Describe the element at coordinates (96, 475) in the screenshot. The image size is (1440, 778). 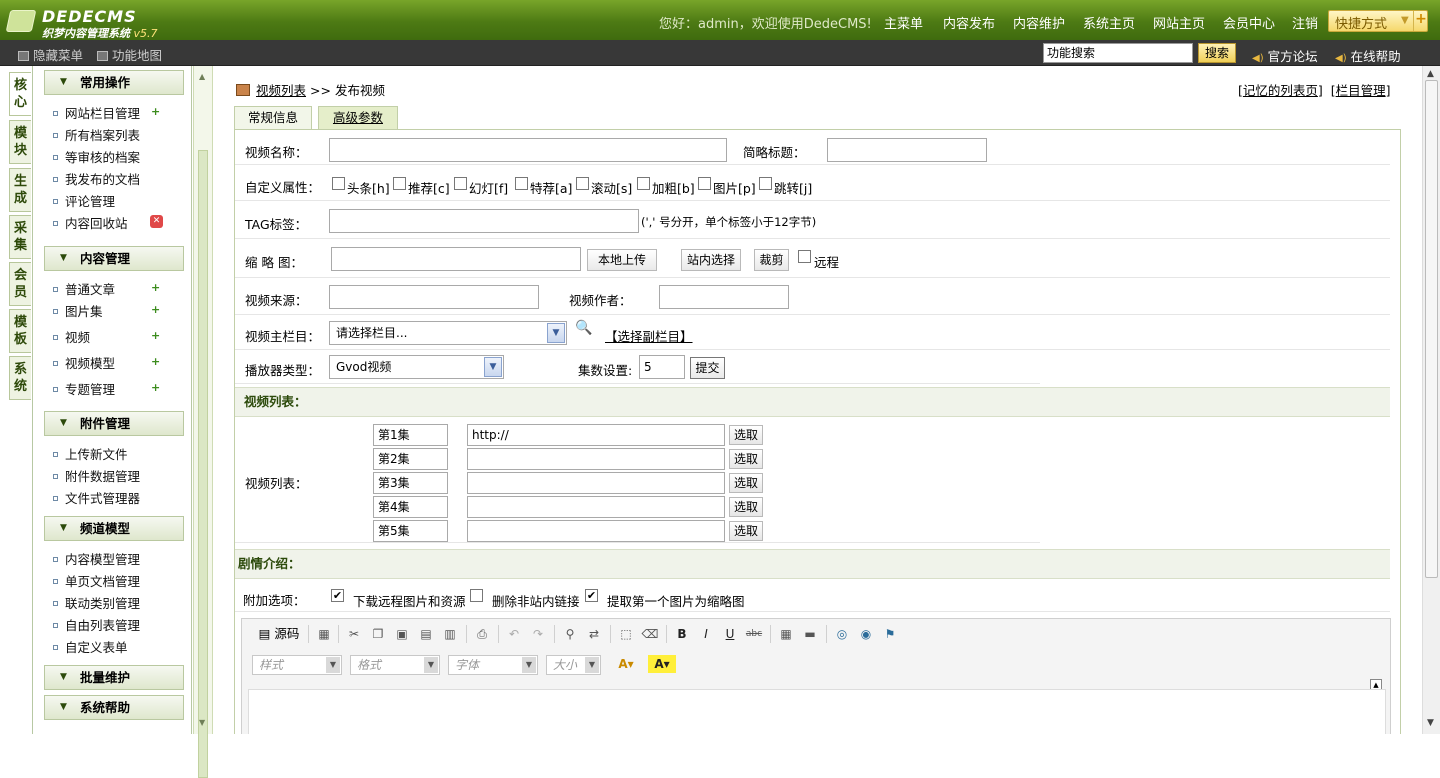
I see `menu-item: 附件数据管理` at that location.